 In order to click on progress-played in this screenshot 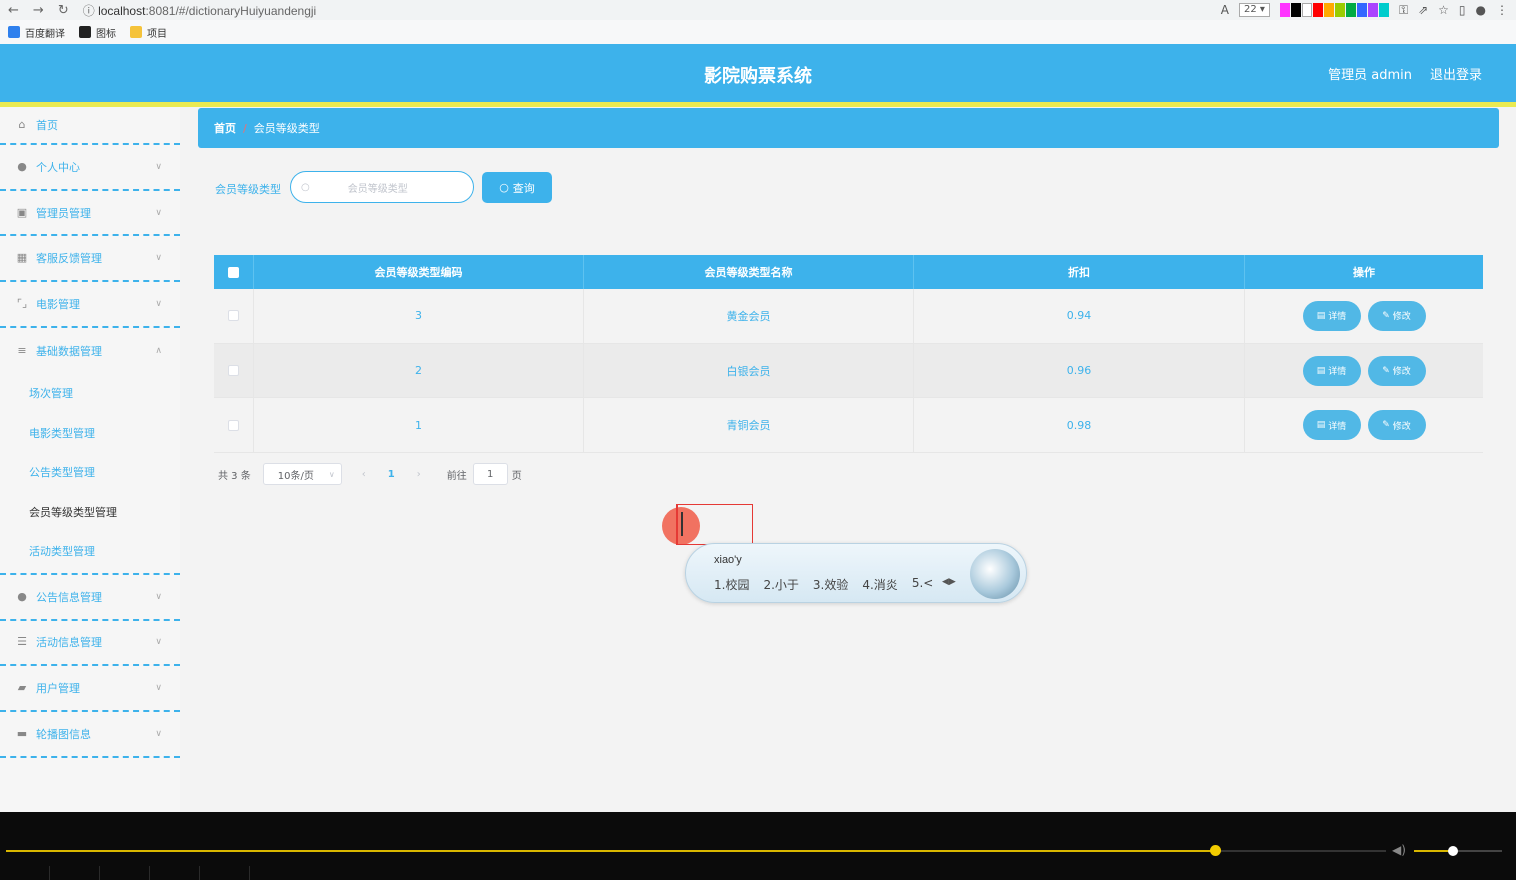, I will do `click(611, 851)`.